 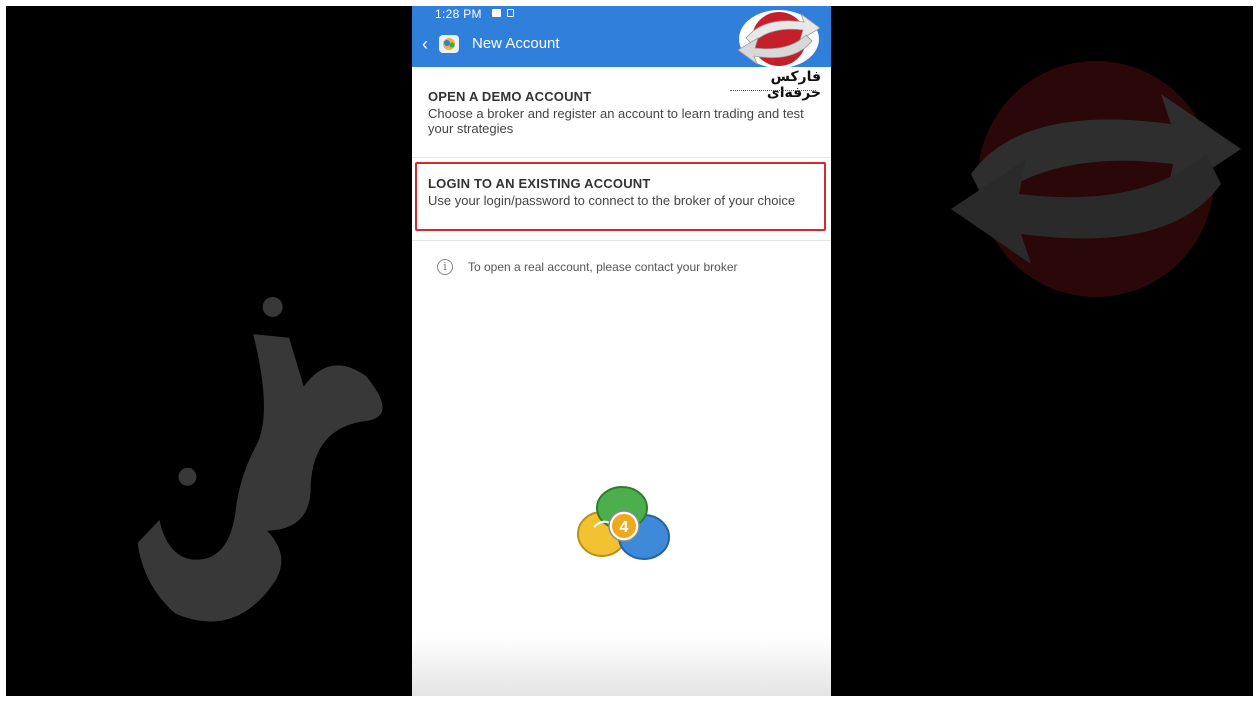 I want to click on app-bar: 1:28 PM ‹ New Account, so click(x=621, y=37).